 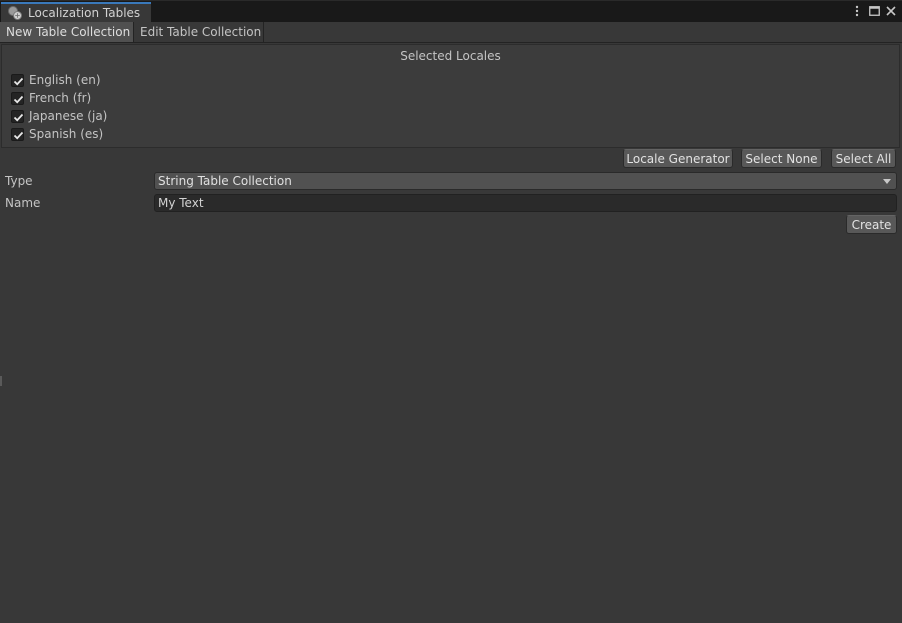 What do you see at coordinates (67, 32) in the screenshot?
I see `tab-new-table-collection: New Table Collection` at bounding box center [67, 32].